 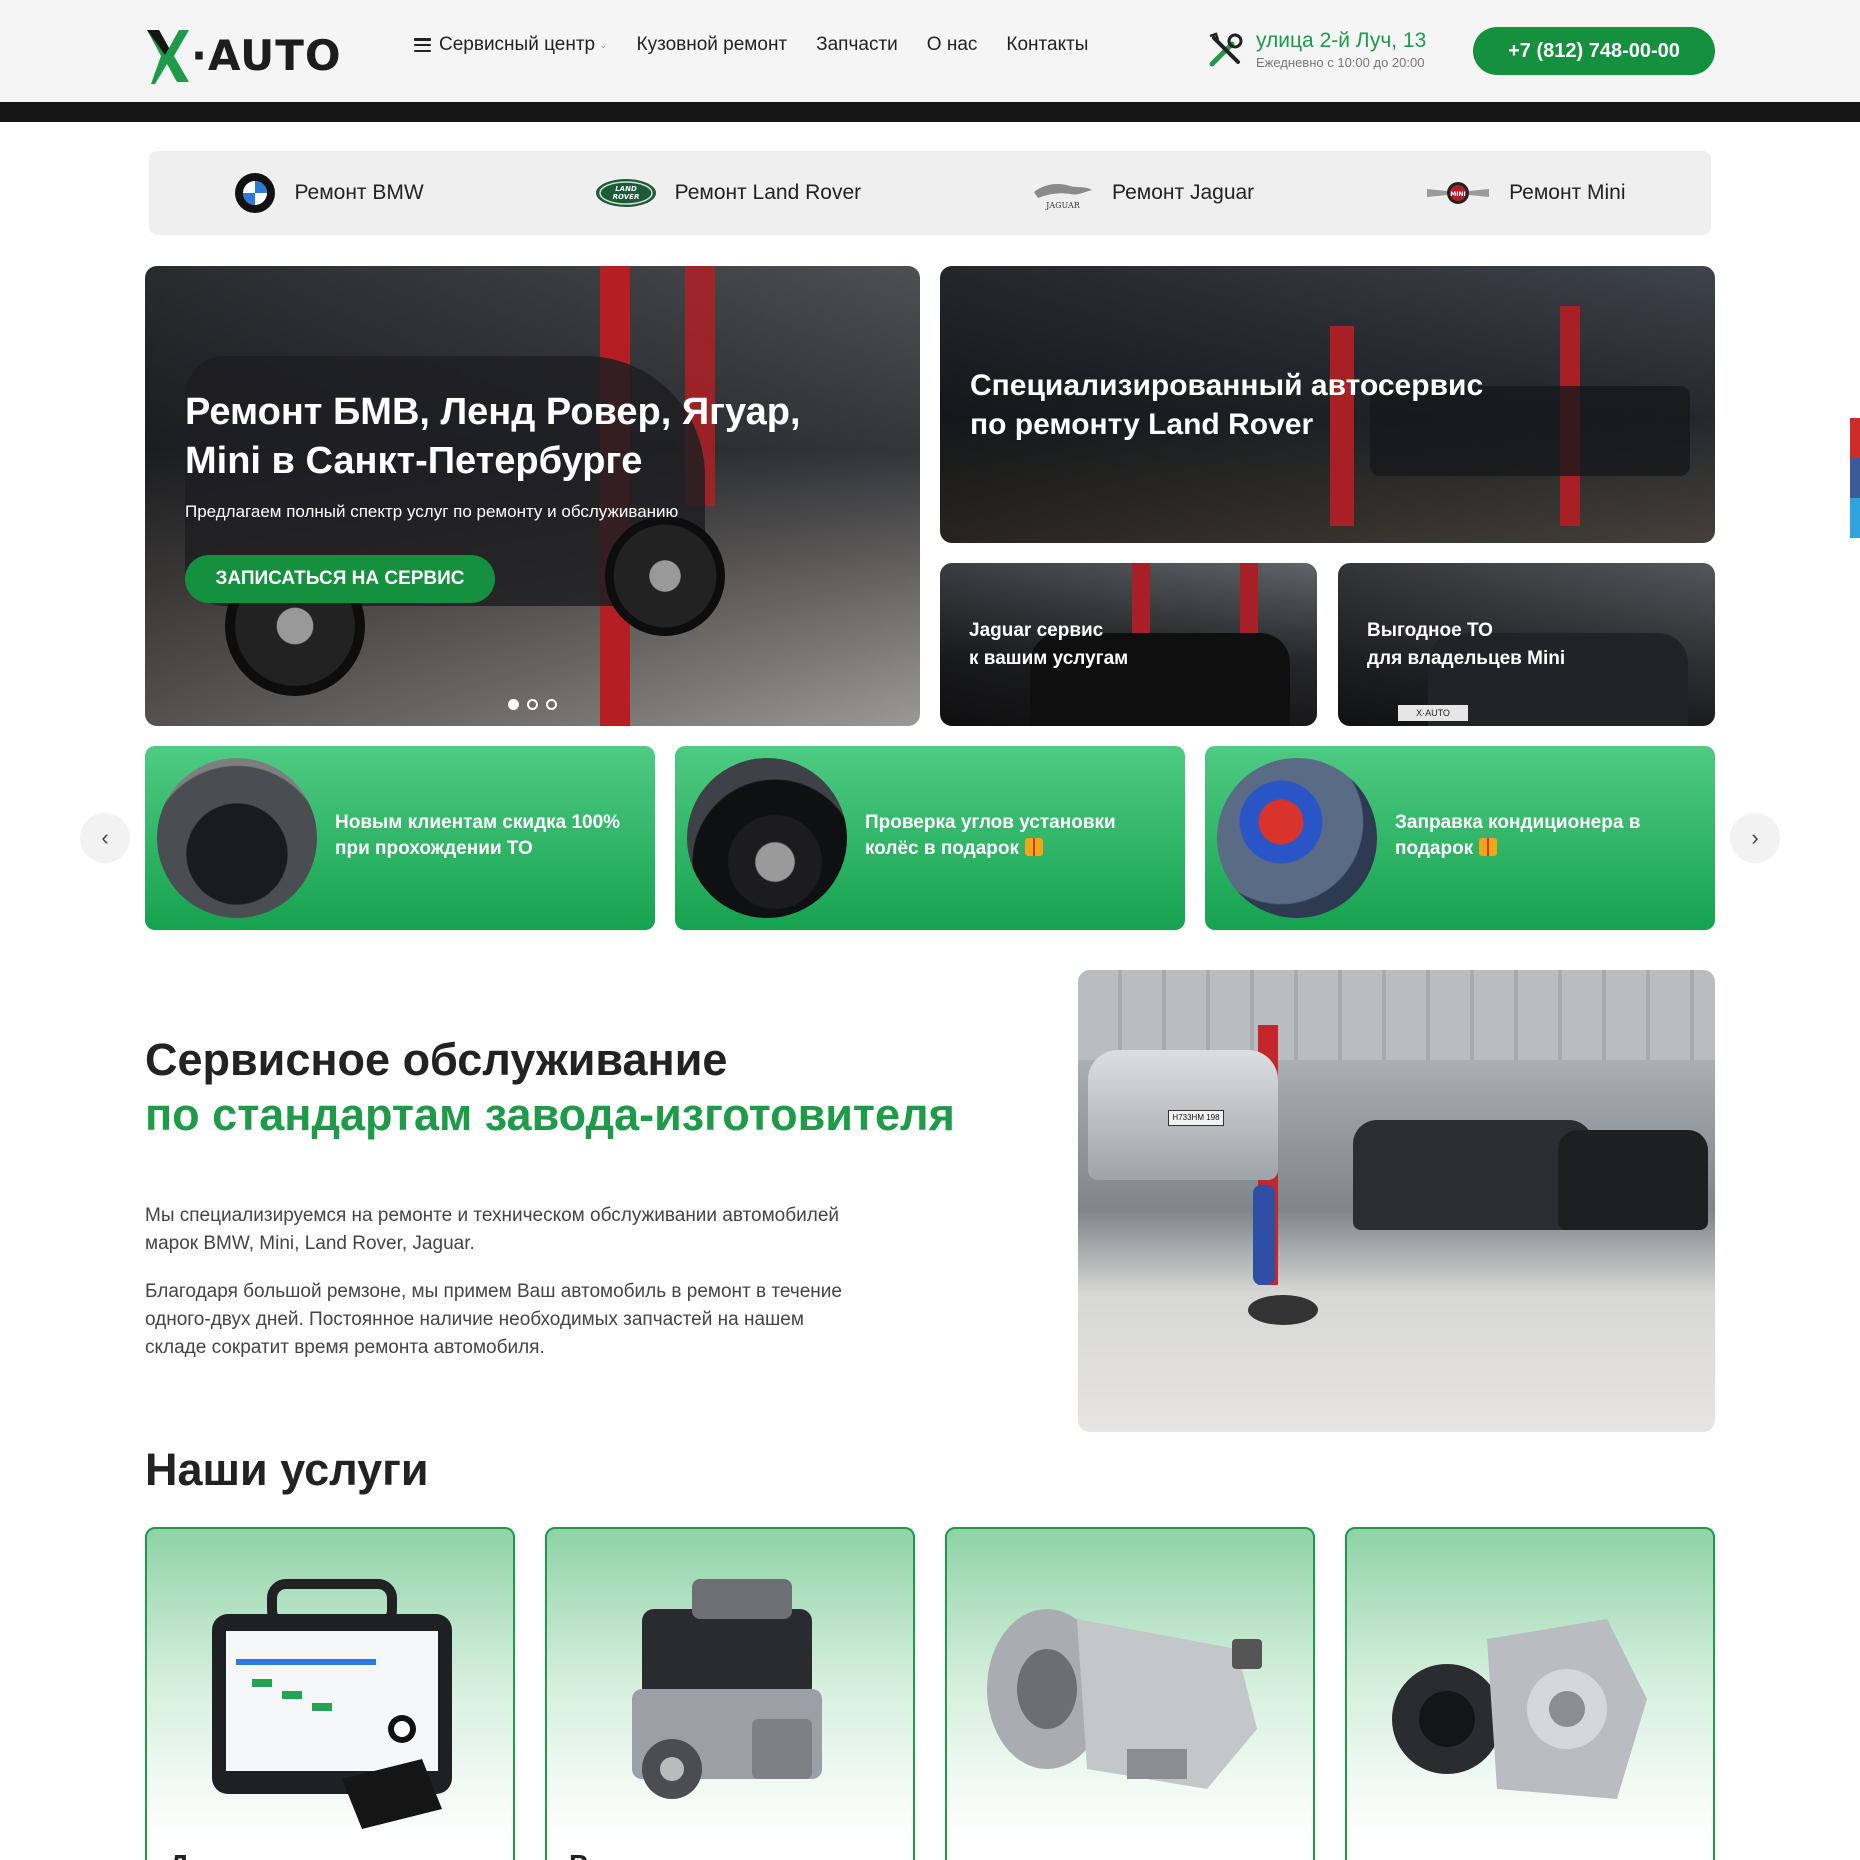 I want to click on mini-logo-icon: MINI, so click(x=1458, y=193).